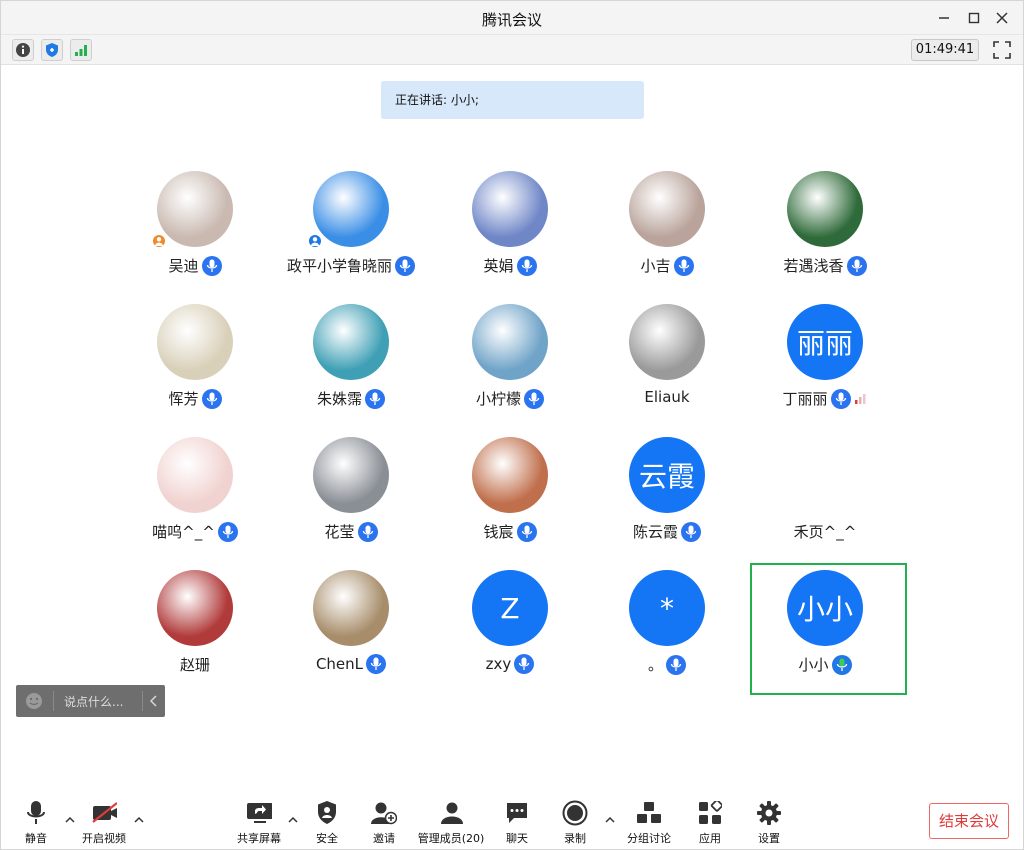 The width and height of the screenshot is (1024, 850). What do you see at coordinates (512, 50) in the screenshot?
I see `status-bar: 01:49:41` at bounding box center [512, 50].